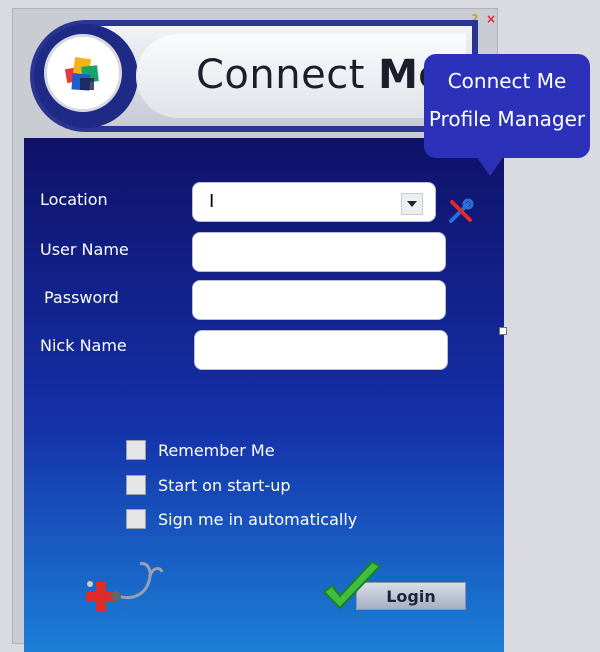  I want to click on nickname-label: Nick Name, so click(83, 345).